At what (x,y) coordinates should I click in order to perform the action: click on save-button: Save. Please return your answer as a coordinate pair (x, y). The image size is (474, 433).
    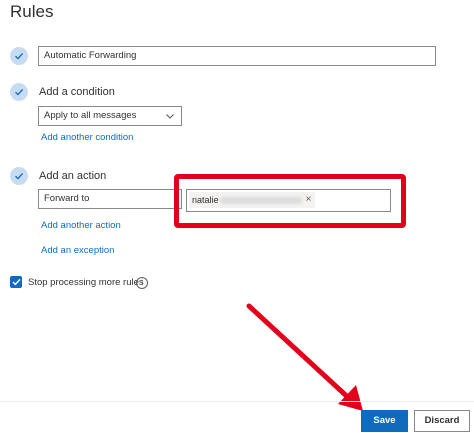
    Looking at the image, I should click on (384, 421).